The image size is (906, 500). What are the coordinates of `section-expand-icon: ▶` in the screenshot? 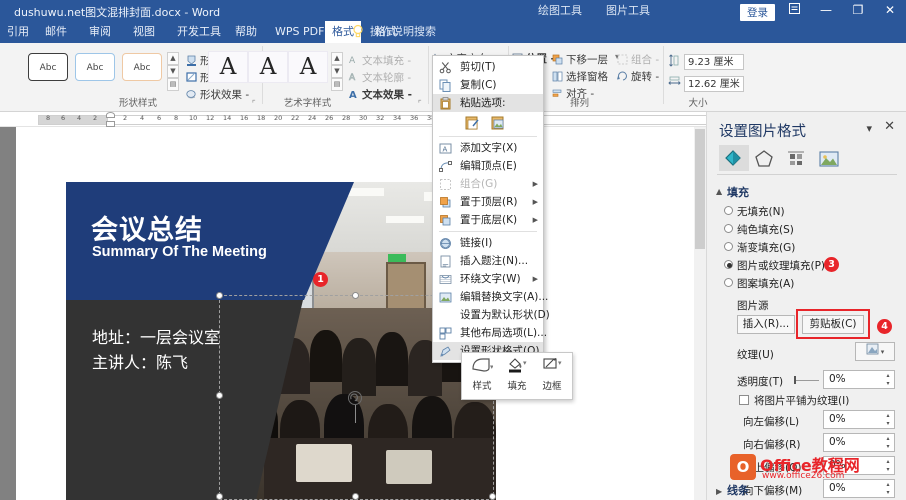 It's located at (719, 491).